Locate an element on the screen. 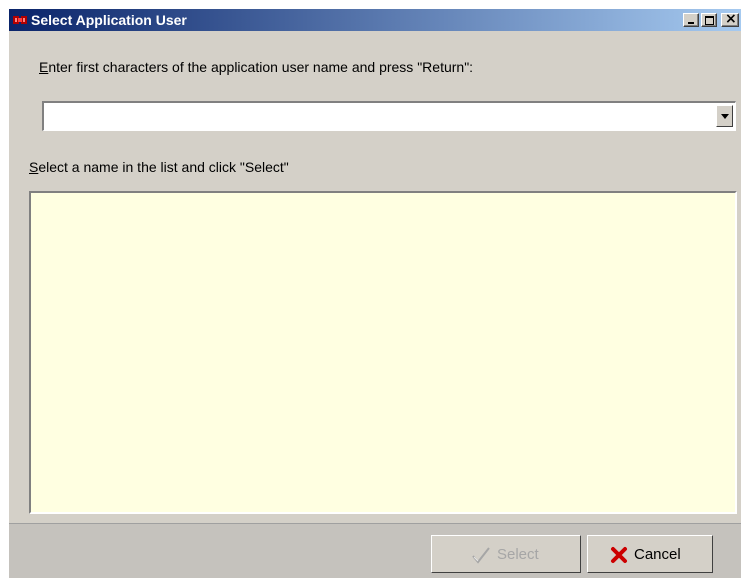 Image resolution: width=741 pixels, height=578 pixels. title-bar: Select Application User × is located at coordinates (375, 20).